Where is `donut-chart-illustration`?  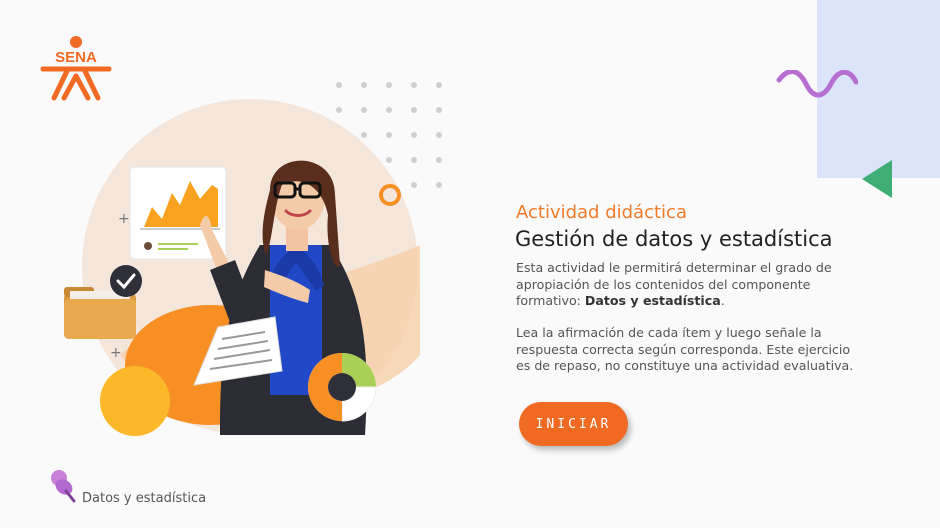
donut-chart-illustration is located at coordinates (342, 387).